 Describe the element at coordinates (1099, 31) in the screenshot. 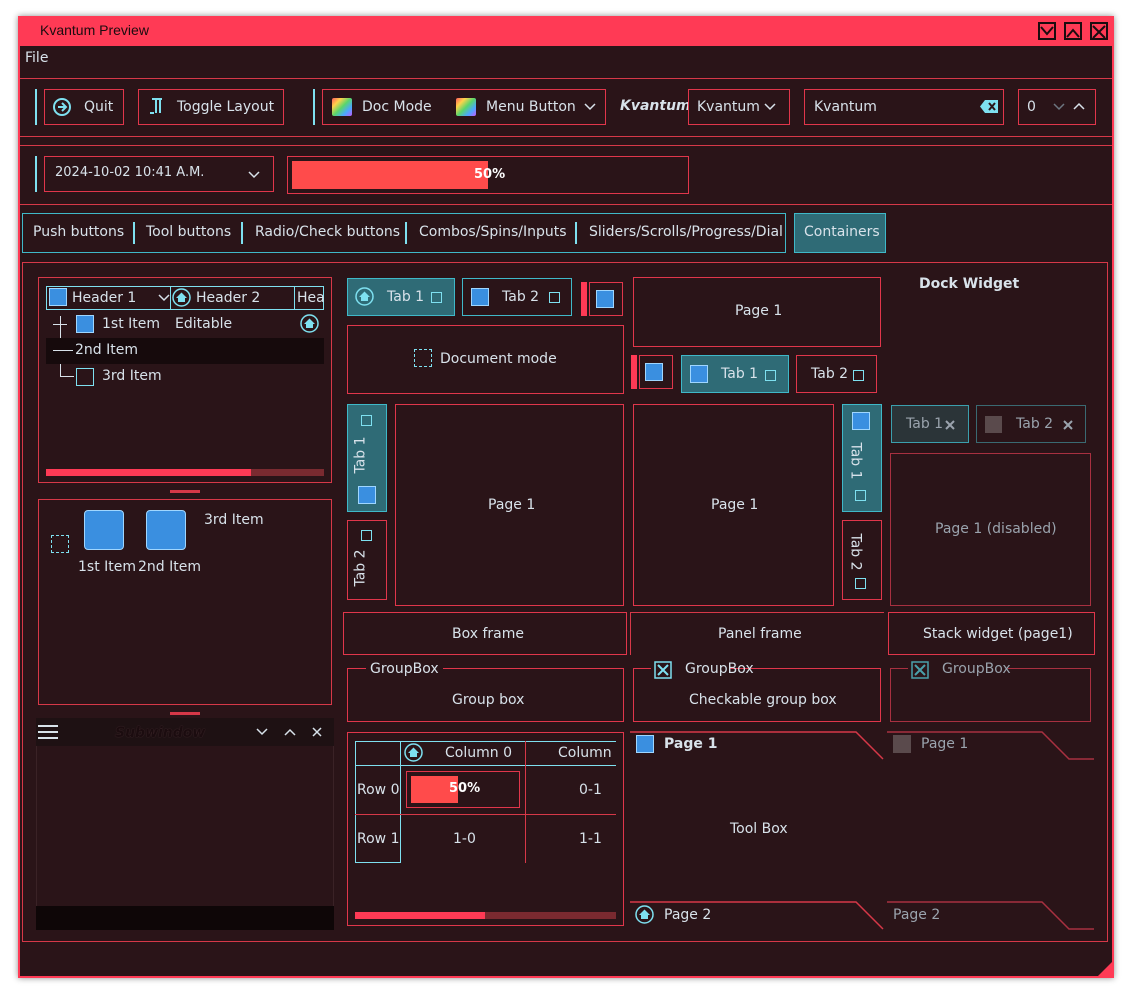

I see `close-button` at that location.